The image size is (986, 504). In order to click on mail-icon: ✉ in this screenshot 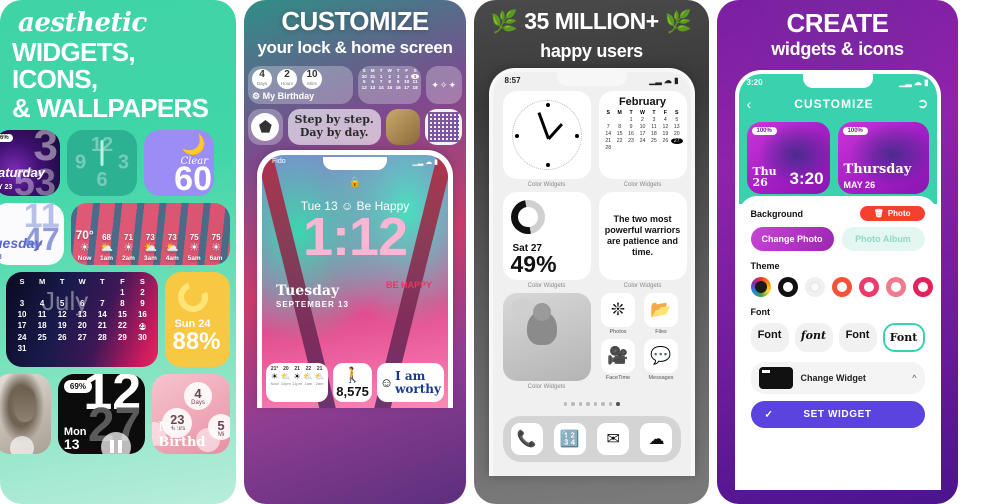, I will do `click(613, 438)`.